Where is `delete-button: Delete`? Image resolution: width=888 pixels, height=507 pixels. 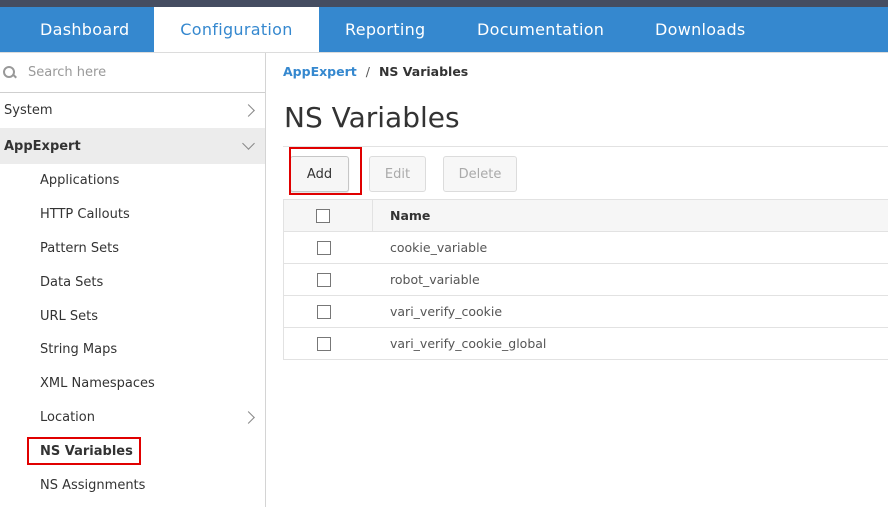 delete-button: Delete is located at coordinates (480, 174).